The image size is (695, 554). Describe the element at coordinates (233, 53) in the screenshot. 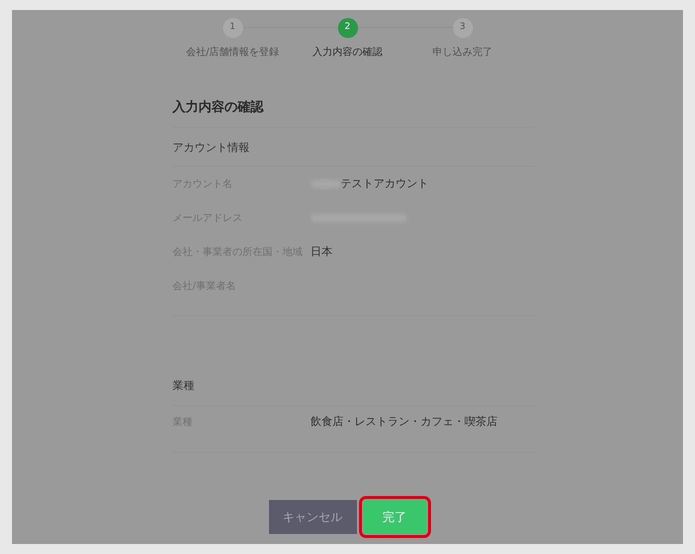

I see `step-label: 会社/店舗情報を登録` at that location.